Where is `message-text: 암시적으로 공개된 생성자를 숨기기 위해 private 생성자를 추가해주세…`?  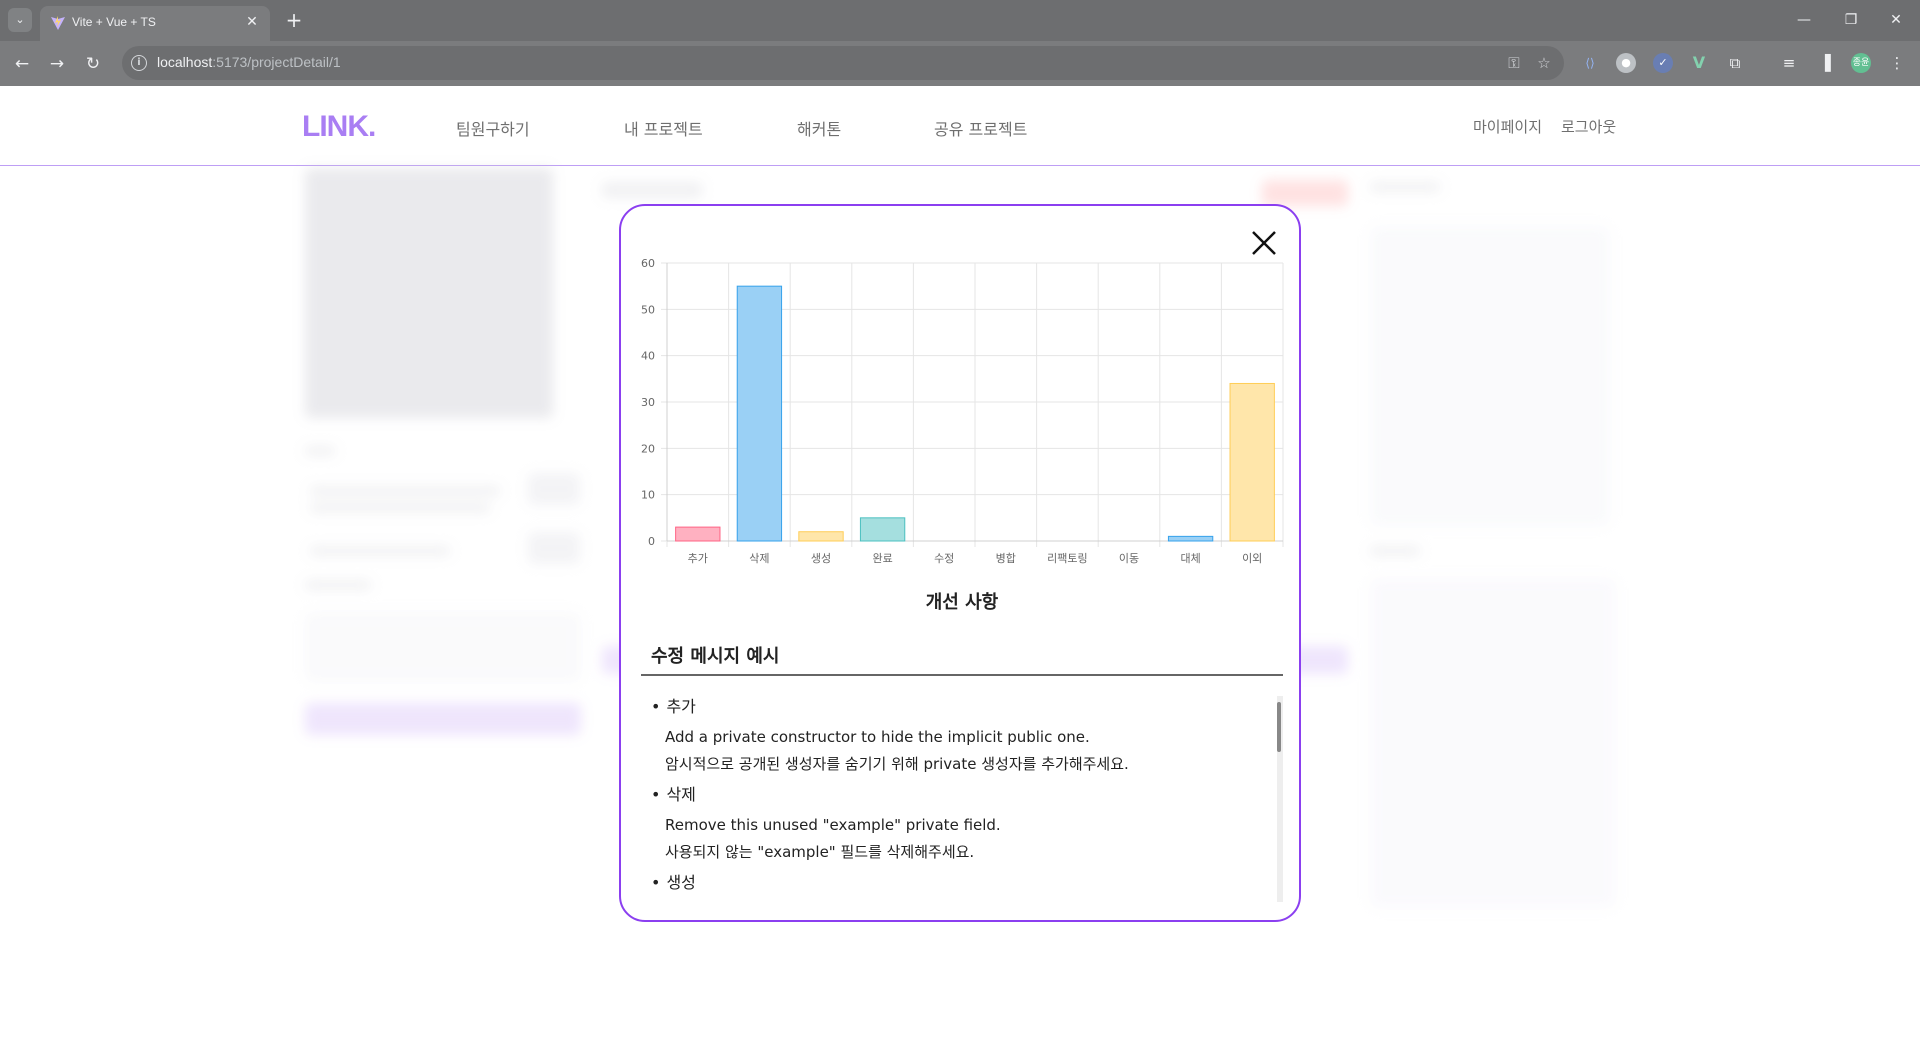
message-text: 암시적으로 공개된 생성자를 숨기기 위해 private 생성자를 추가해주세… is located at coordinates (897, 764).